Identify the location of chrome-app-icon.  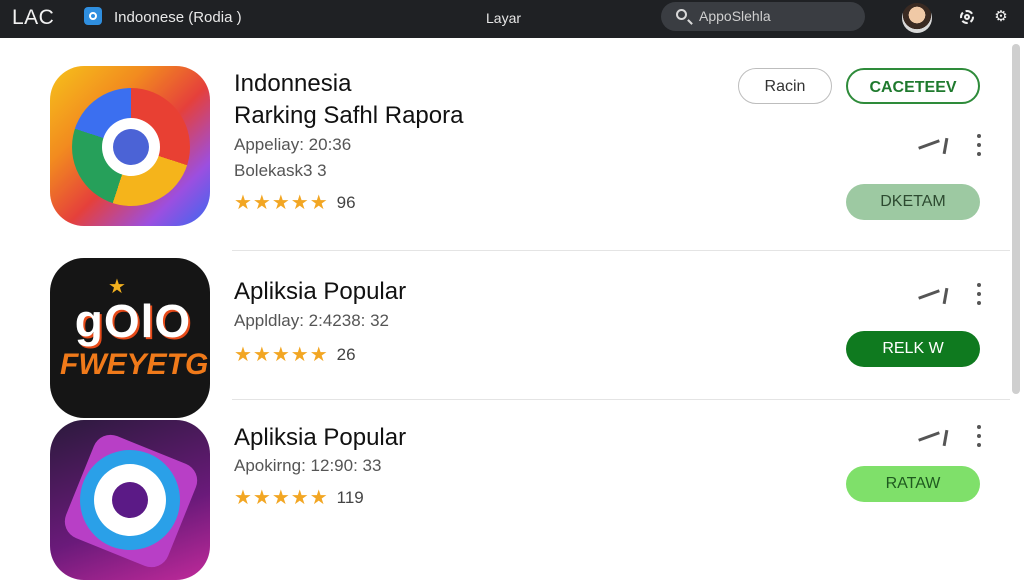
(130, 146).